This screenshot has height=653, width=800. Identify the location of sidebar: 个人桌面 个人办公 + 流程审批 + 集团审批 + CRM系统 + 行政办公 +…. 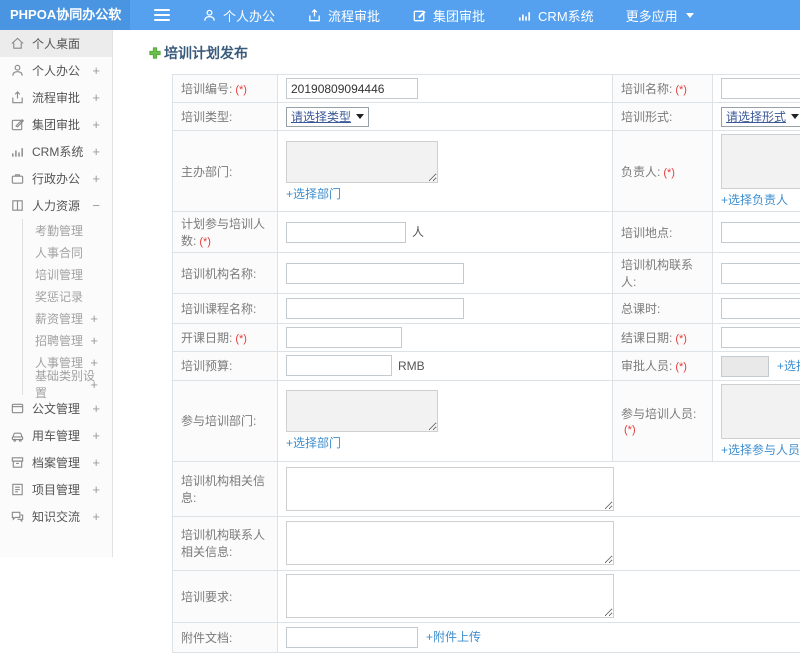
(56, 293).